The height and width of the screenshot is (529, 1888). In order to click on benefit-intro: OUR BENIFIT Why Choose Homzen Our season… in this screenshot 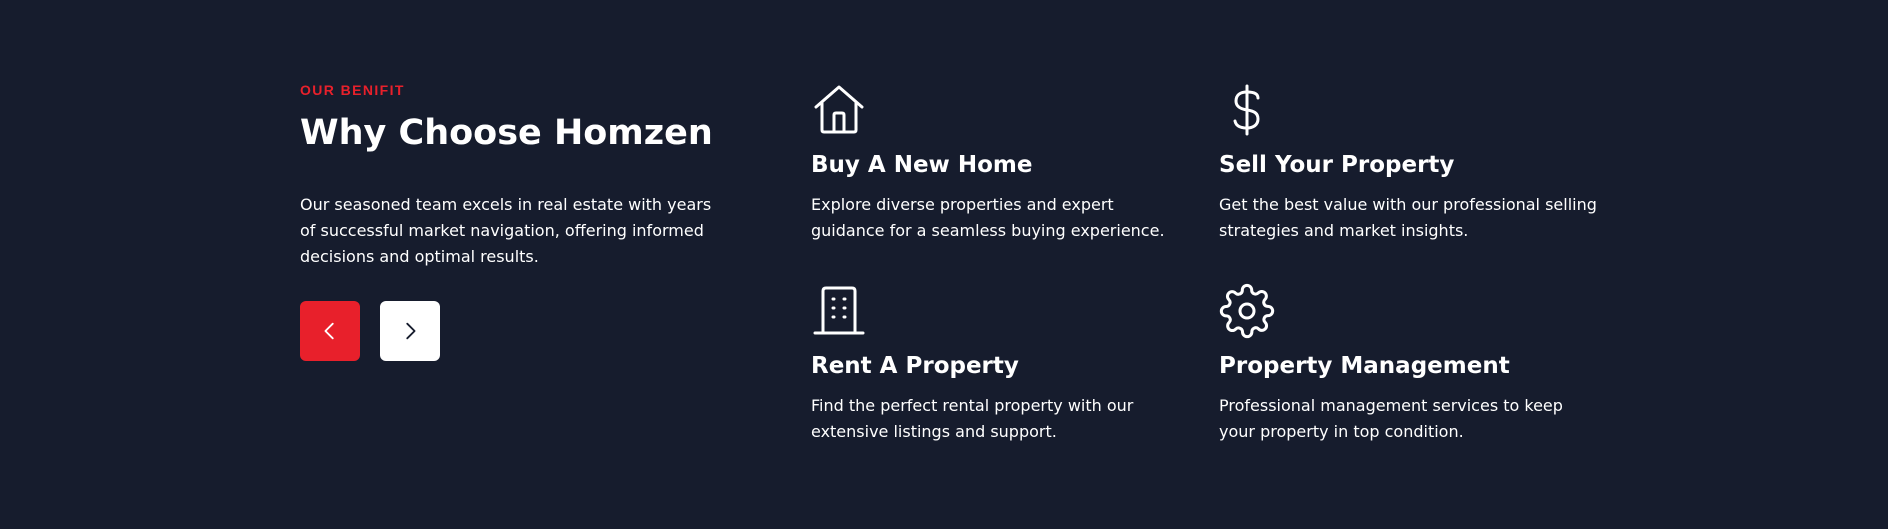, I will do `click(510, 221)`.